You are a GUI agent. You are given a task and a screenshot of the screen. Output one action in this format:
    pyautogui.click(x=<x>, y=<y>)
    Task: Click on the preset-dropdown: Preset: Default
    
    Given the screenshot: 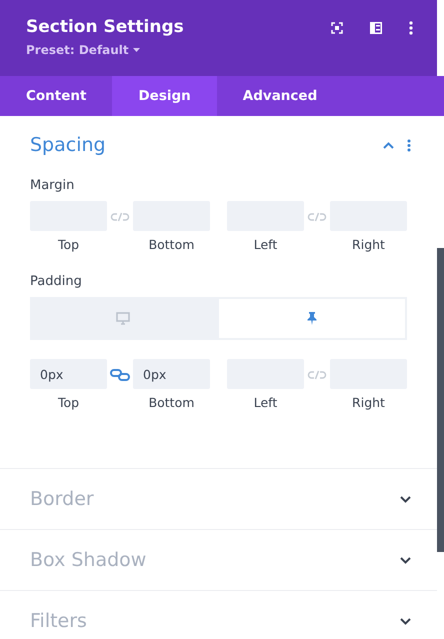 What is the action you would take?
    pyautogui.click(x=83, y=50)
    